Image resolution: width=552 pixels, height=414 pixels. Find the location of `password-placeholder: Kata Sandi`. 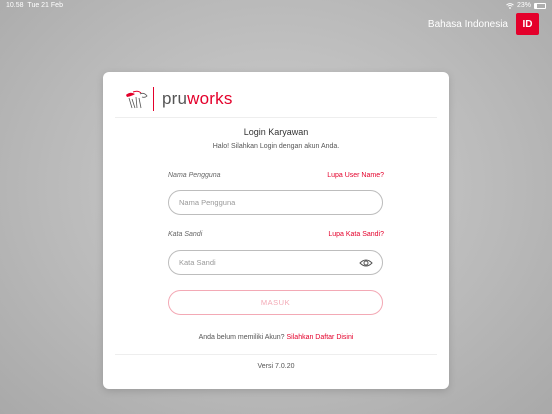

password-placeholder: Kata Sandi is located at coordinates (197, 262).